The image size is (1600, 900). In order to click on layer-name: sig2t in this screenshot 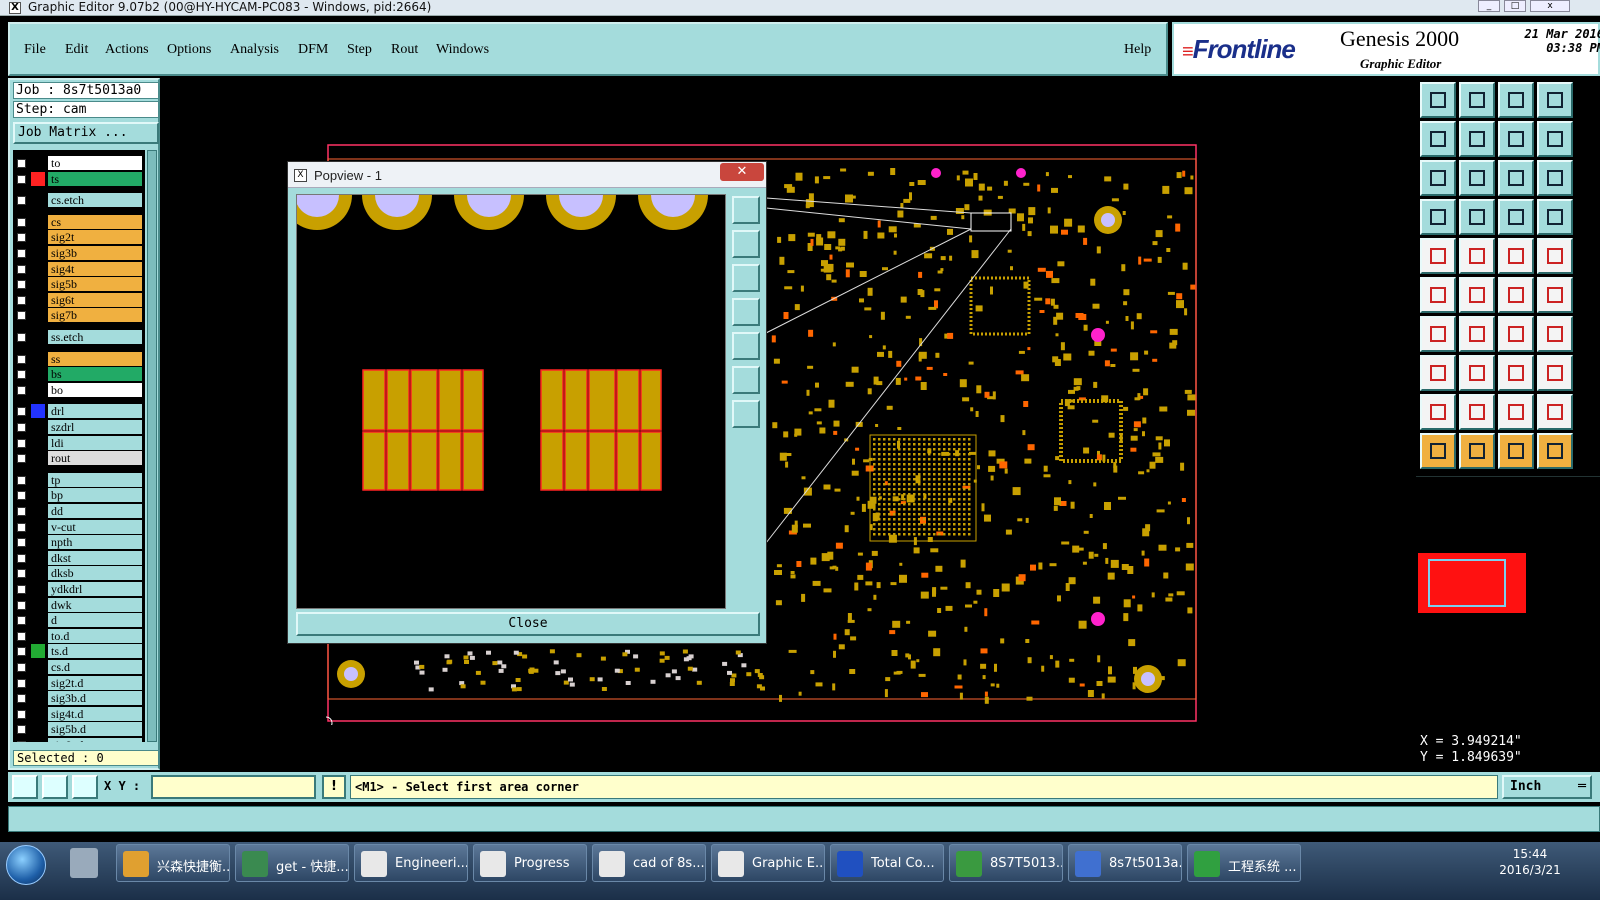, I will do `click(95, 237)`.